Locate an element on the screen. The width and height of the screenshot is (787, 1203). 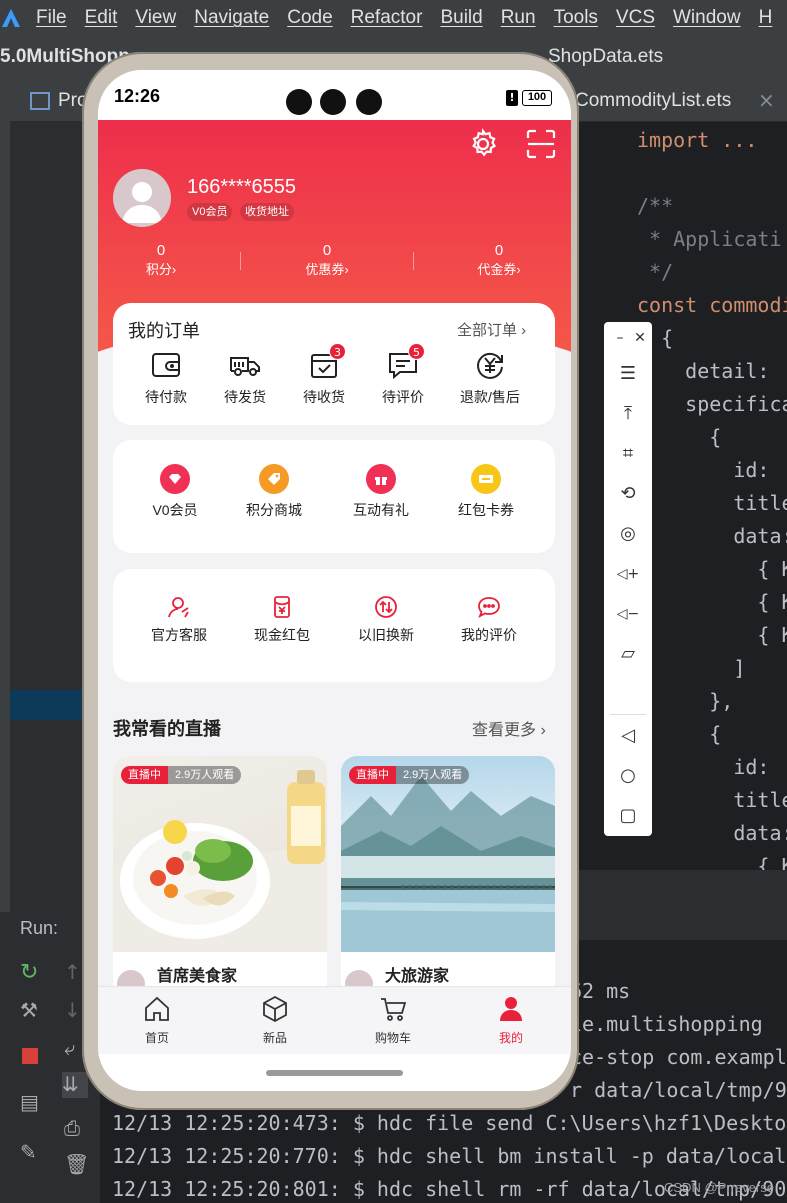
order-pending-payment: 待付款 is located at coordinates (166, 378).